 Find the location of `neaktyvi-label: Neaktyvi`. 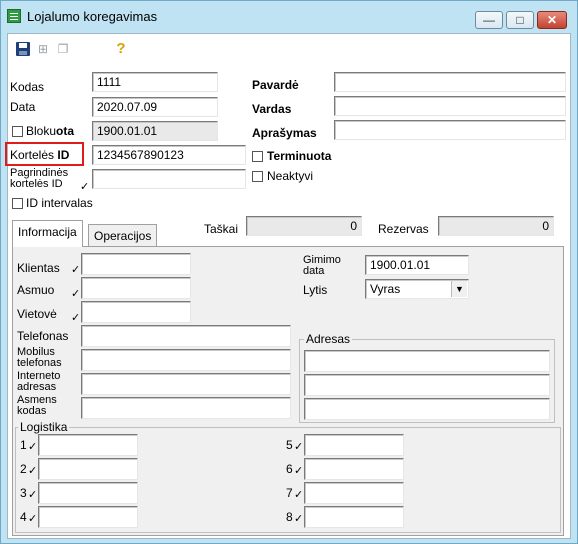

neaktyvi-label: Neaktyvi is located at coordinates (290, 176).